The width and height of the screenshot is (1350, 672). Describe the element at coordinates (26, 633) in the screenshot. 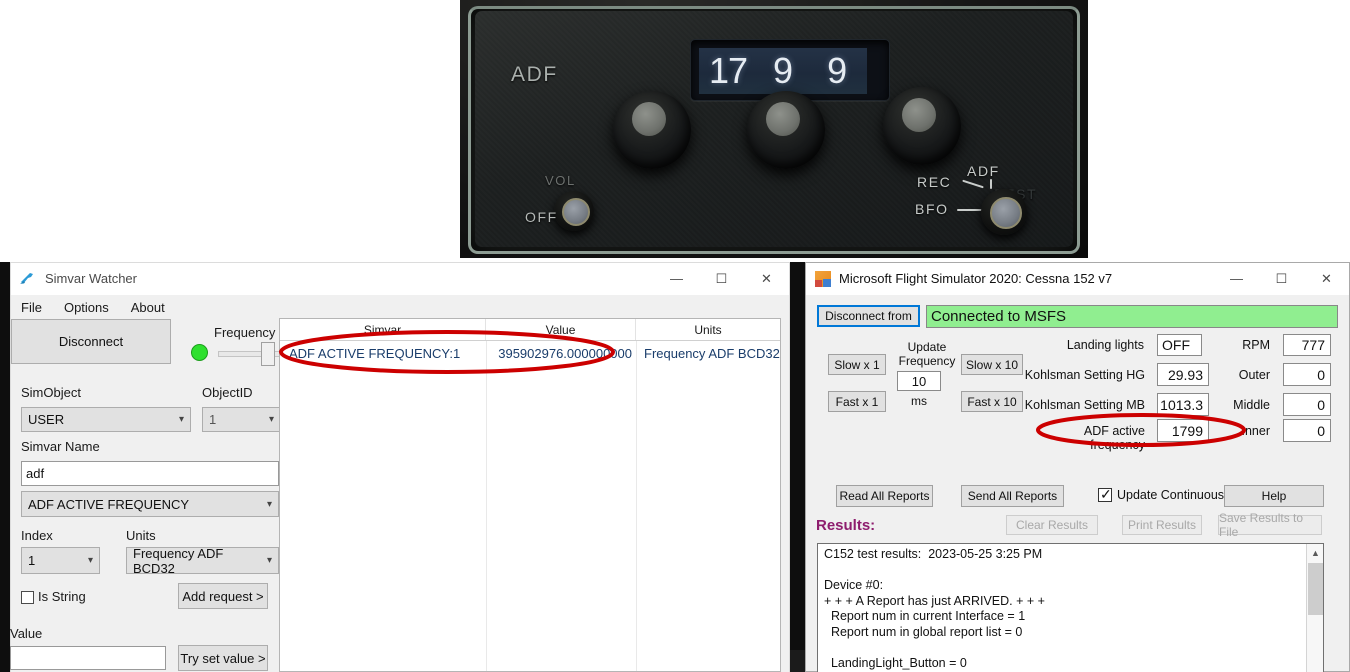

I see `value-label: Value` at that location.